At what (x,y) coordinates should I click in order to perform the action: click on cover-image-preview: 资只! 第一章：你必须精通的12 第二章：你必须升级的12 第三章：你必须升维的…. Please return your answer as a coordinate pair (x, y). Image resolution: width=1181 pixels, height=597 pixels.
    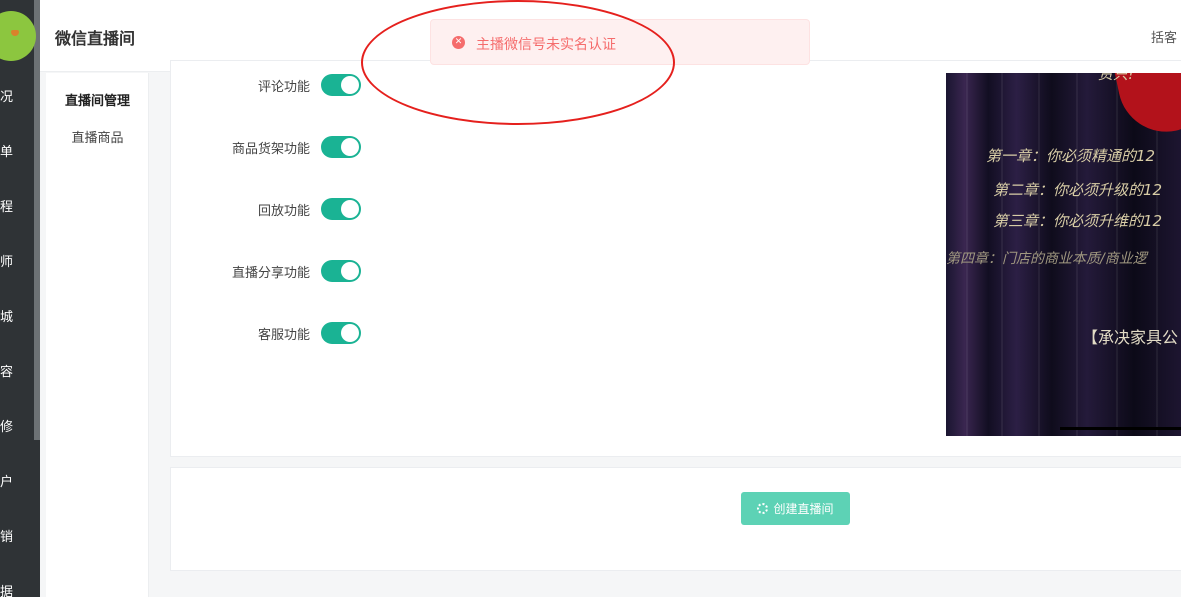
    Looking at the image, I should click on (1063, 254).